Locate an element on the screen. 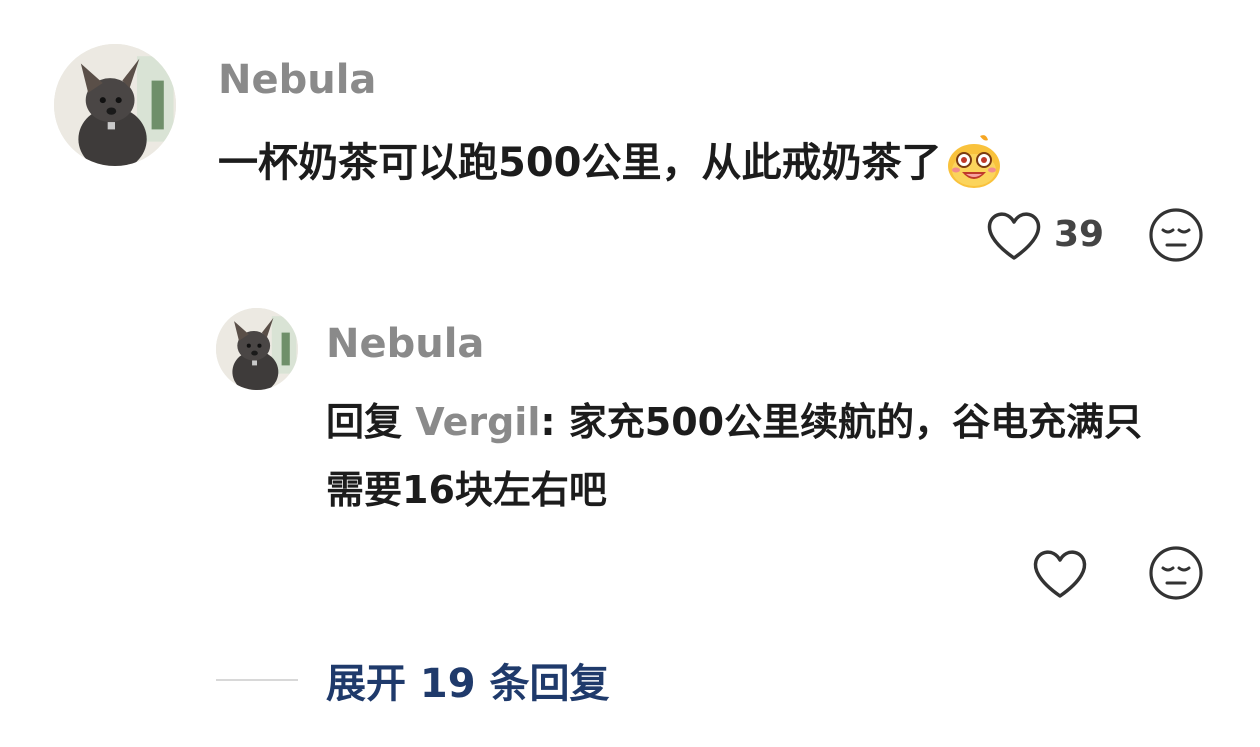 Image resolution: width=1260 pixels, height=747 pixels. reply-avatar is located at coordinates (257, 349).